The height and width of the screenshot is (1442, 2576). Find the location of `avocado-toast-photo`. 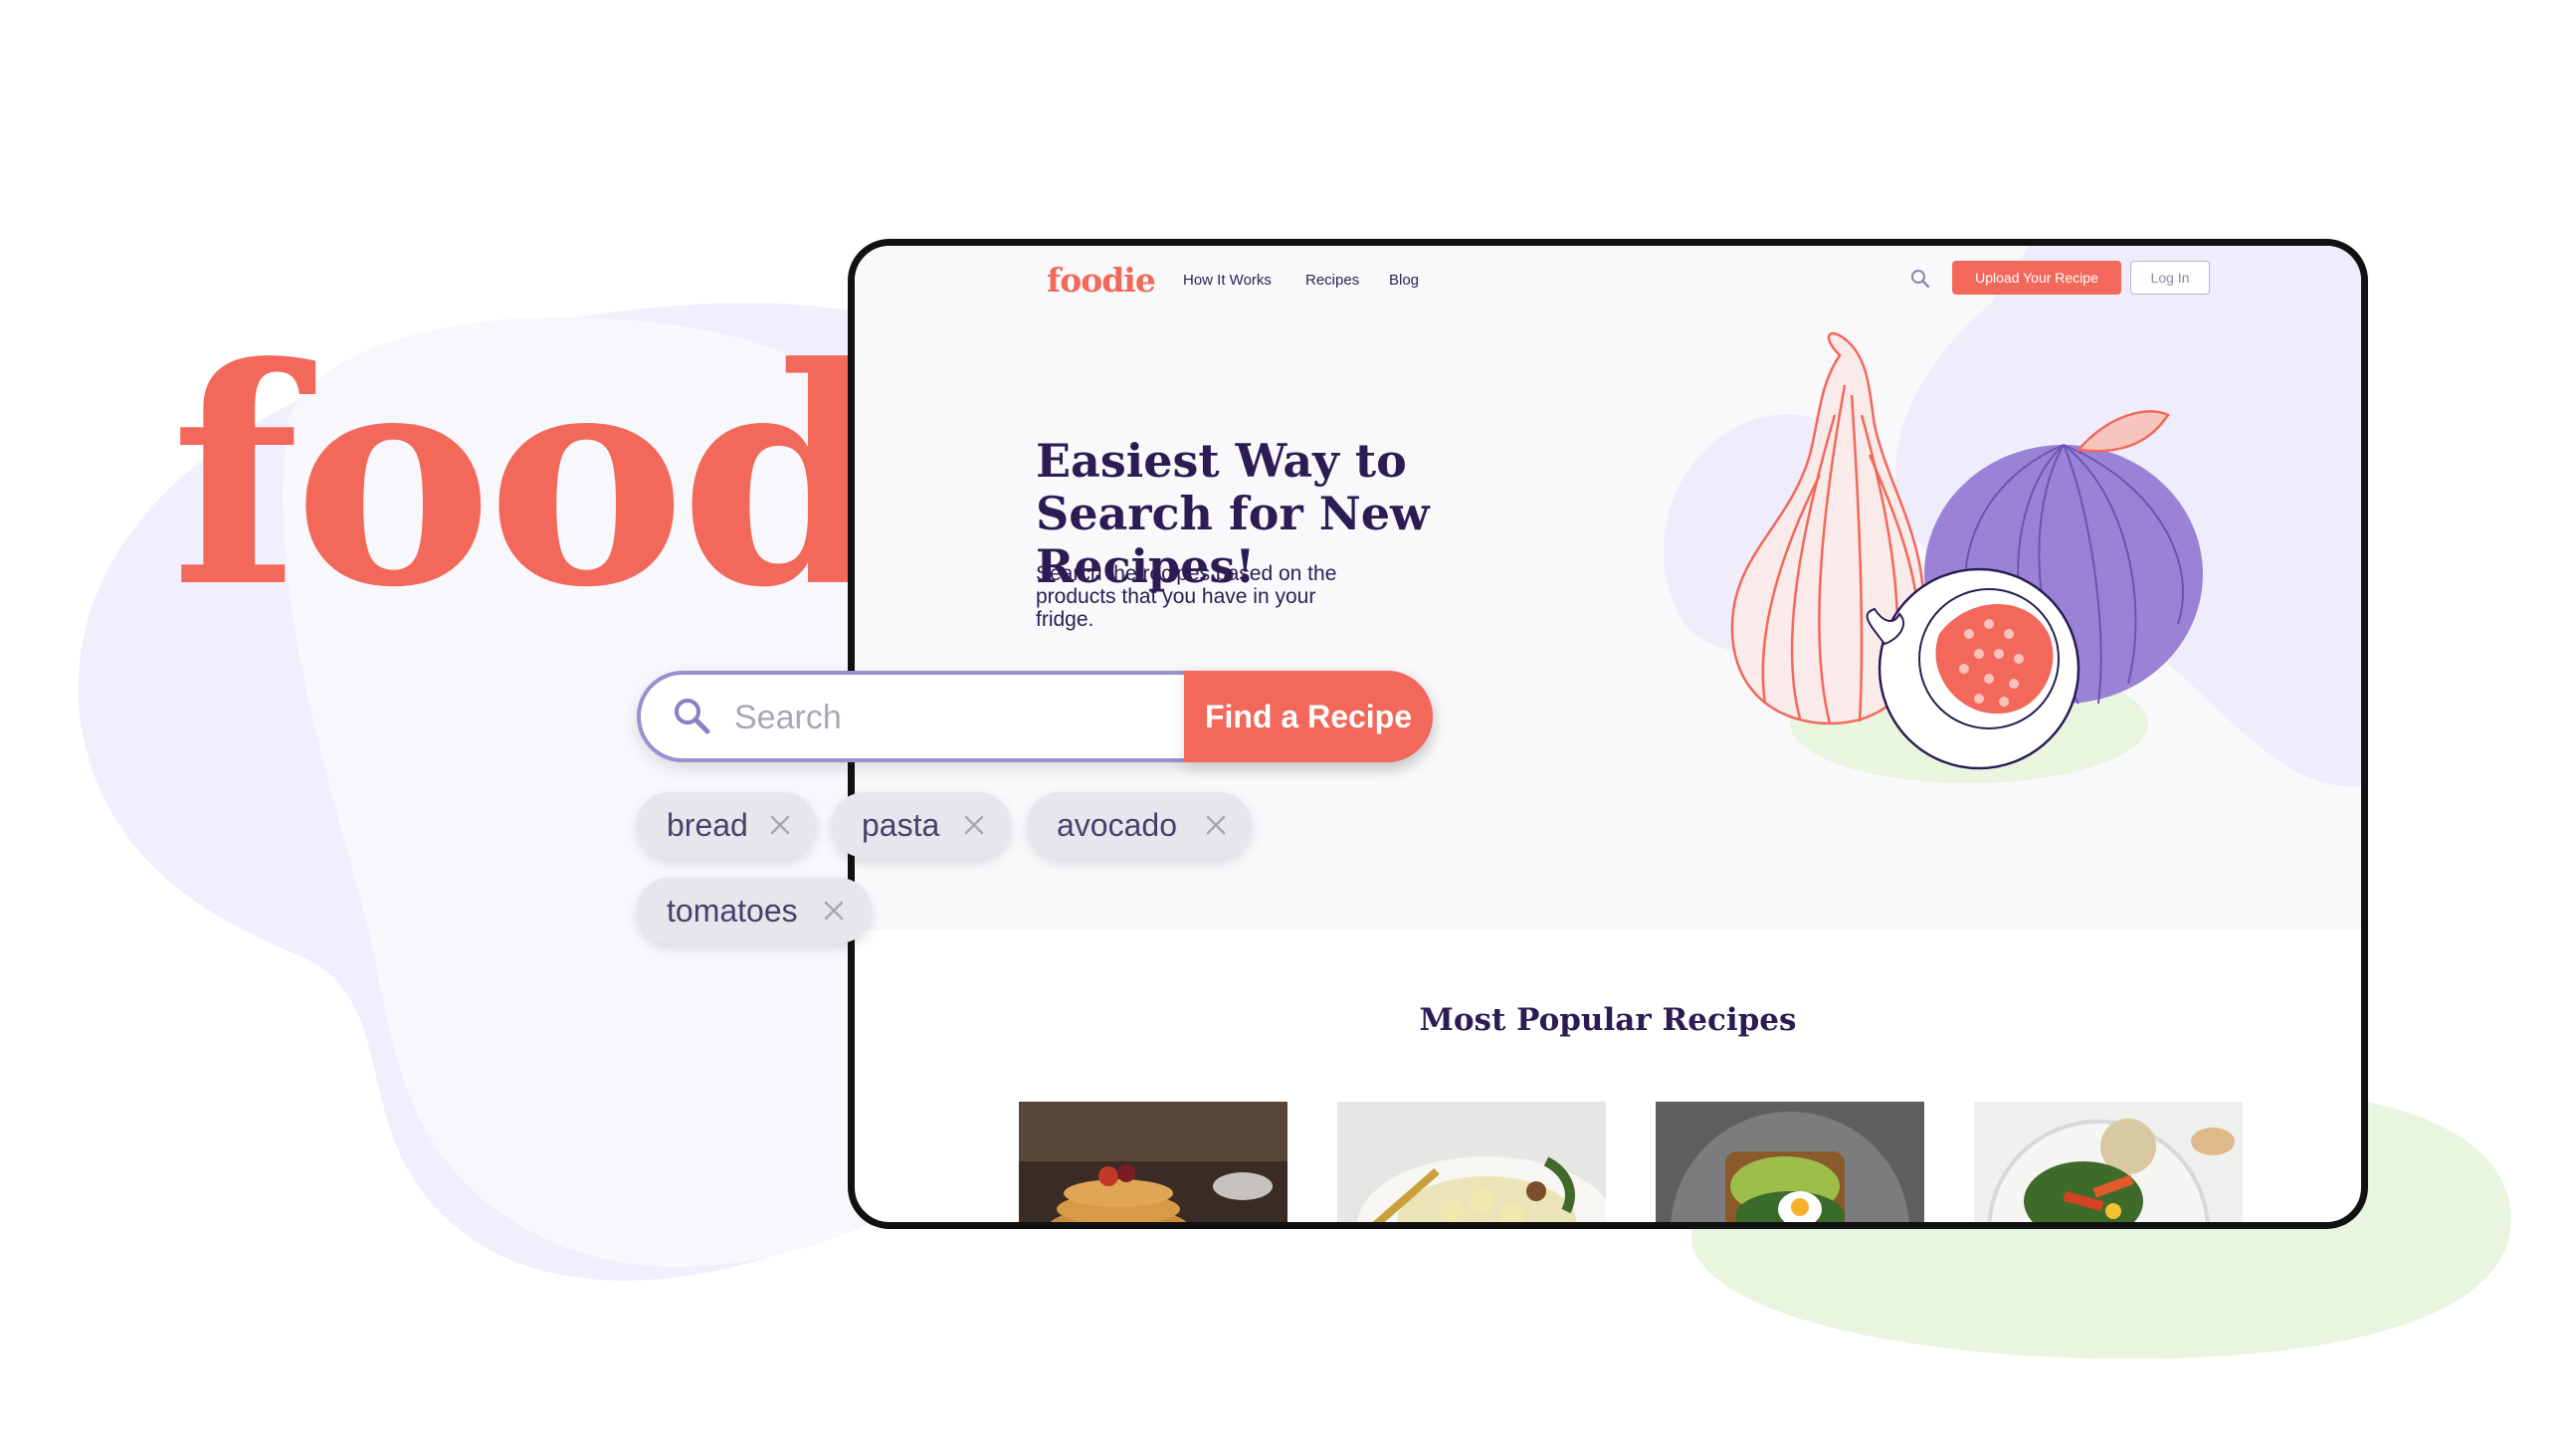

avocado-toast-photo is located at coordinates (1790, 1162).